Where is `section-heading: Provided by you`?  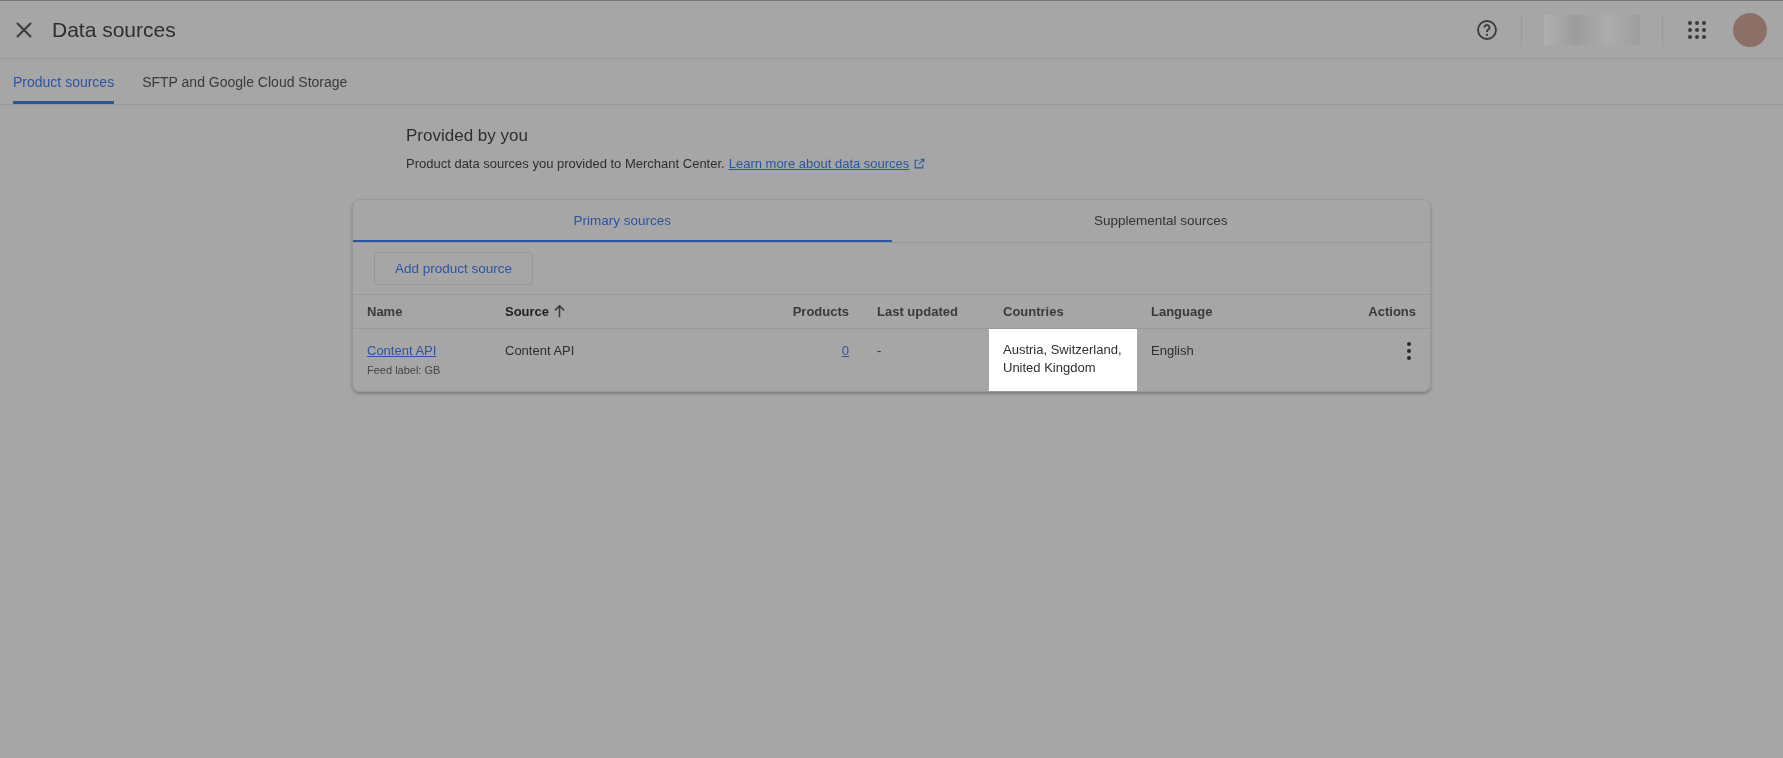
section-heading: Provided by you is located at coordinates (467, 136).